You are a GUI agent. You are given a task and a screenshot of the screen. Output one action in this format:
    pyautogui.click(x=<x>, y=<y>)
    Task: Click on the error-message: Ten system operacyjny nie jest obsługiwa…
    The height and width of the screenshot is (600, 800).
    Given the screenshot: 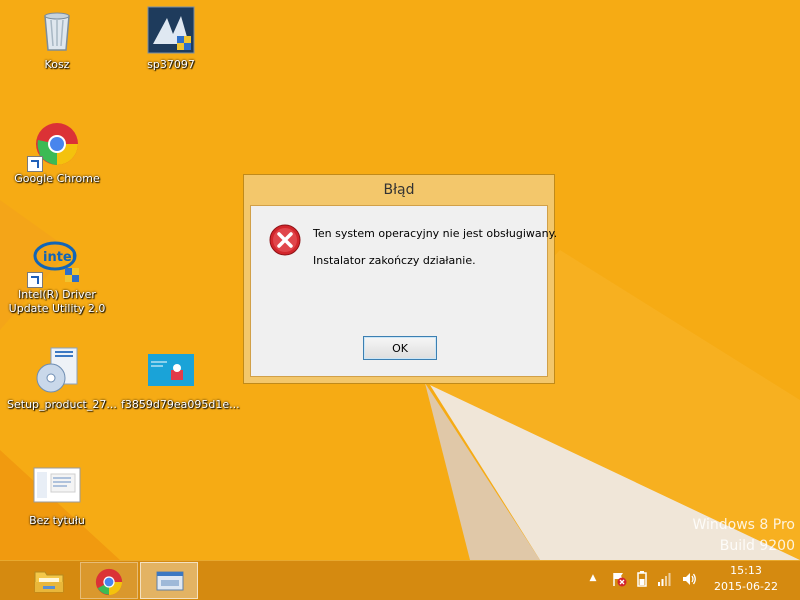 What is the action you would take?
    pyautogui.click(x=435, y=233)
    